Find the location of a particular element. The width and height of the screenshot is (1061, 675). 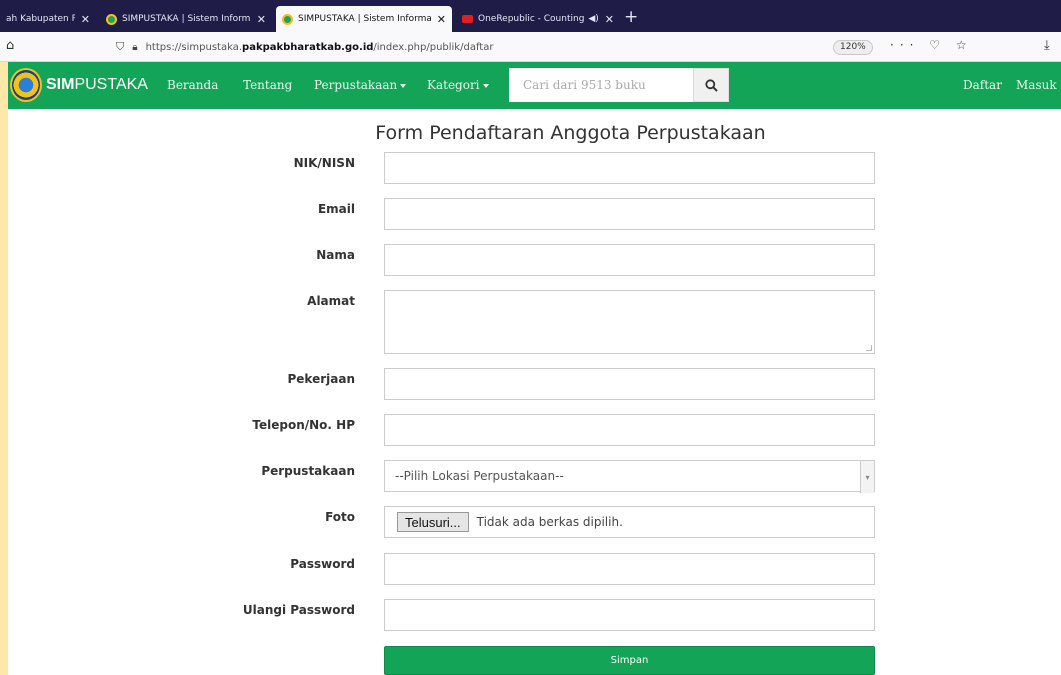

nav-tentang: Tentang is located at coordinates (267, 85).